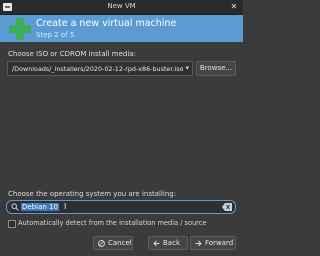 The height and width of the screenshot is (256, 320). Describe the element at coordinates (65, 206) in the screenshot. I see `text-cursor-icon: I` at that location.